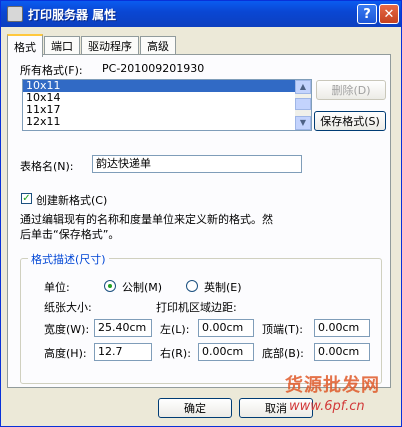 The width and height of the screenshot is (402, 427). I want to click on tab-forms: 格式, so click(25, 45).